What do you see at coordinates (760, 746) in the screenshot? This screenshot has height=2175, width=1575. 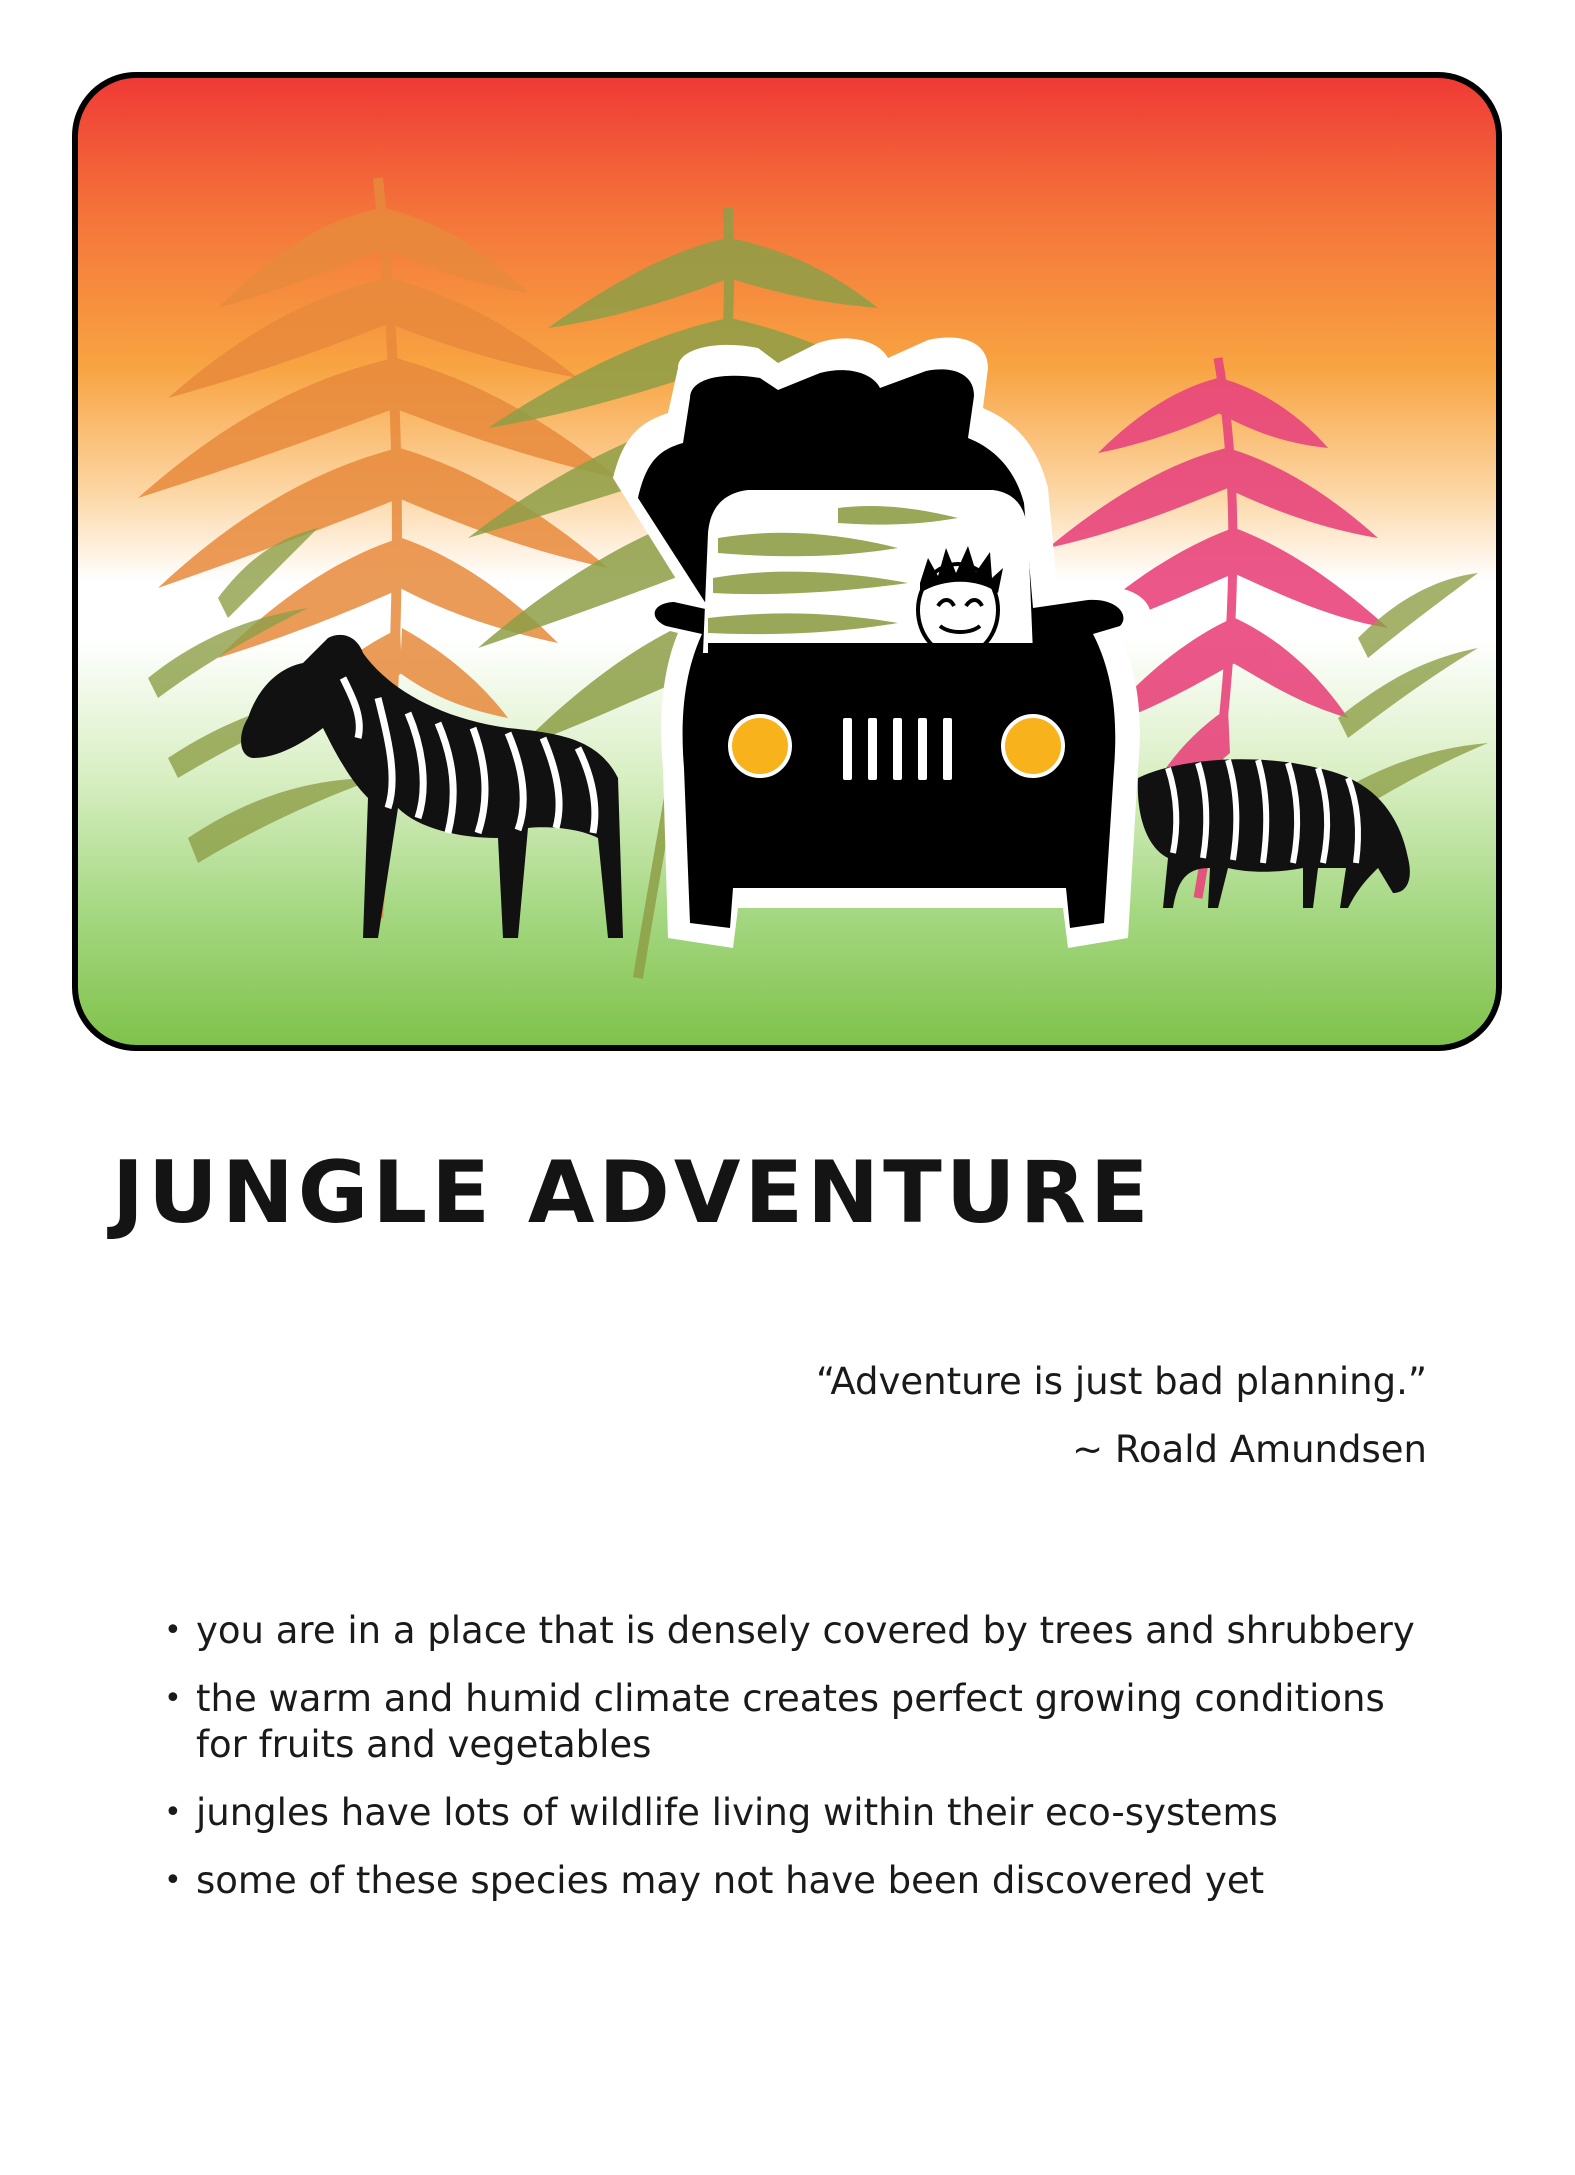 I see `headlight-left` at bounding box center [760, 746].